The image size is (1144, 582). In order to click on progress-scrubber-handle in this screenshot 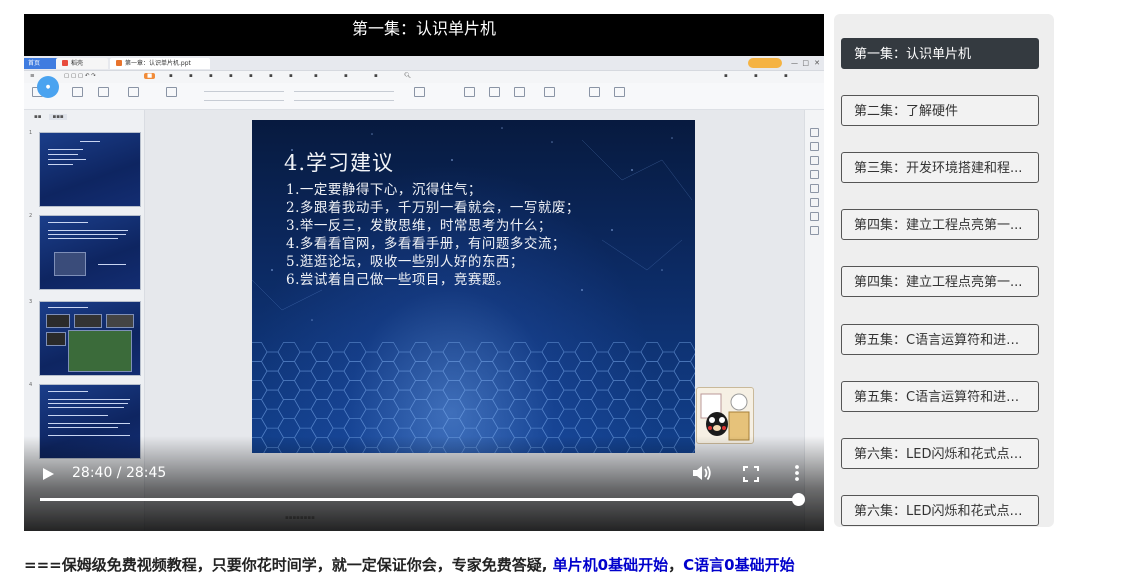, I will do `click(798, 499)`.